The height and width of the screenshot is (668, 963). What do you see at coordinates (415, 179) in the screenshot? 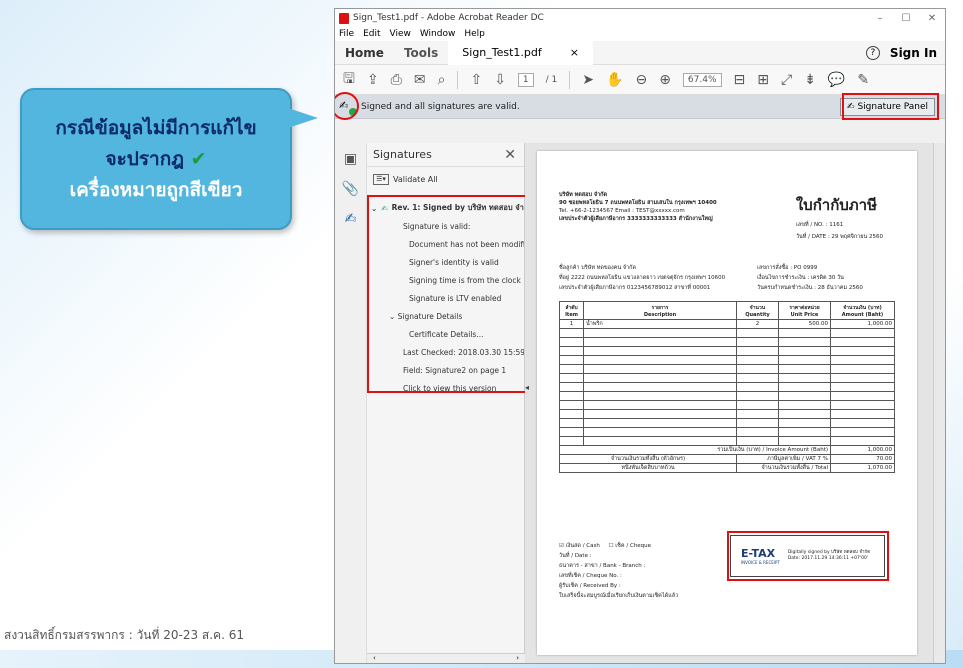
I see `validate-all-label: Validate All` at bounding box center [415, 179].